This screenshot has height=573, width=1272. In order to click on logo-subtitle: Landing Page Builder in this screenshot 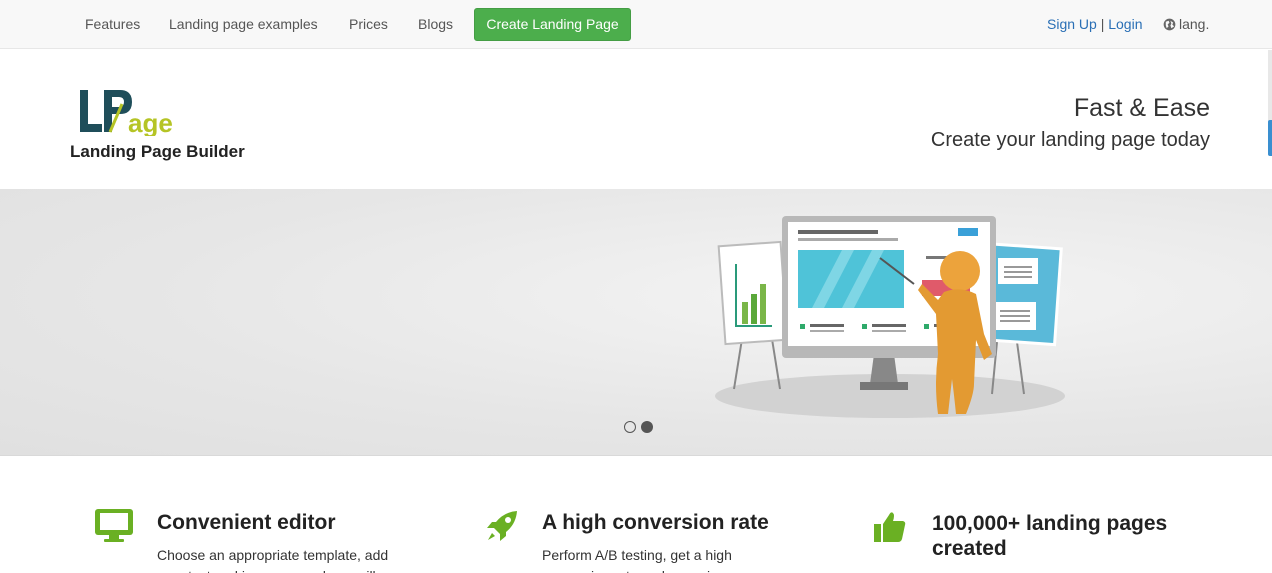, I will do `click(157, 151)`.